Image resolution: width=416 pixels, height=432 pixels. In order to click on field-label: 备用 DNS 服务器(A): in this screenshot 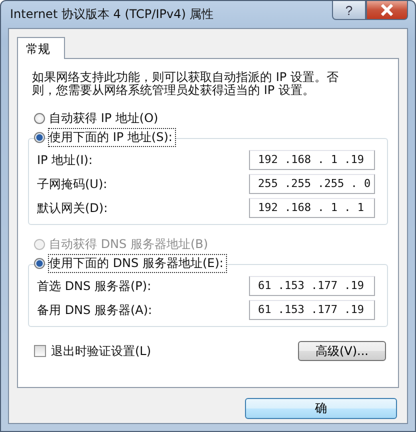, I will do `click(94, 310)`.